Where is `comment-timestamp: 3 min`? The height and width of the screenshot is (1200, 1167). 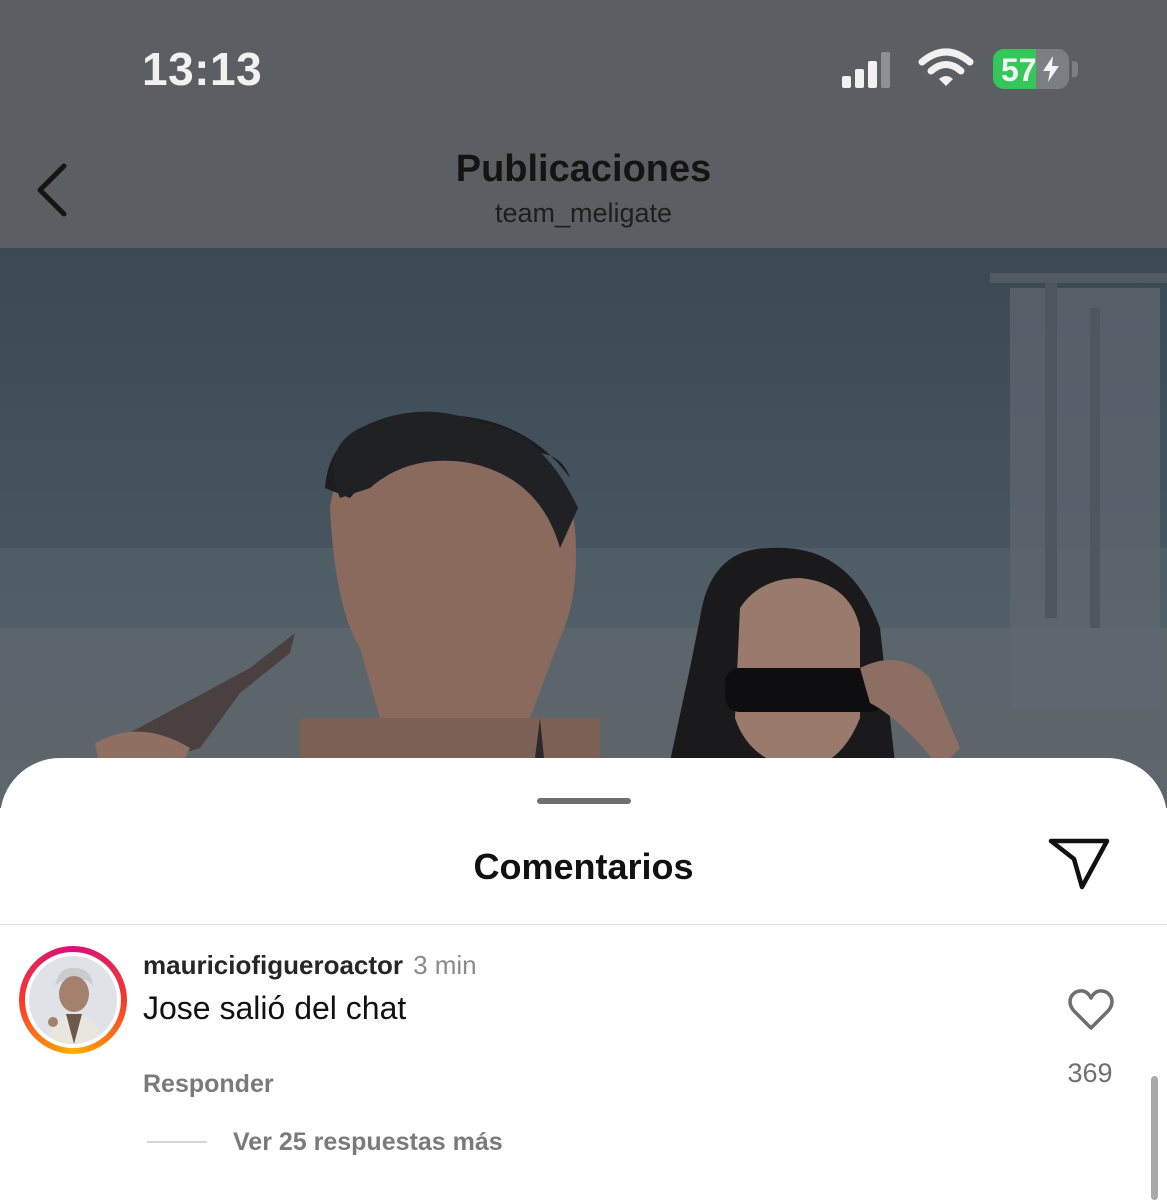
comment-timestamp: 3 min is located at coordinates (445, 965).